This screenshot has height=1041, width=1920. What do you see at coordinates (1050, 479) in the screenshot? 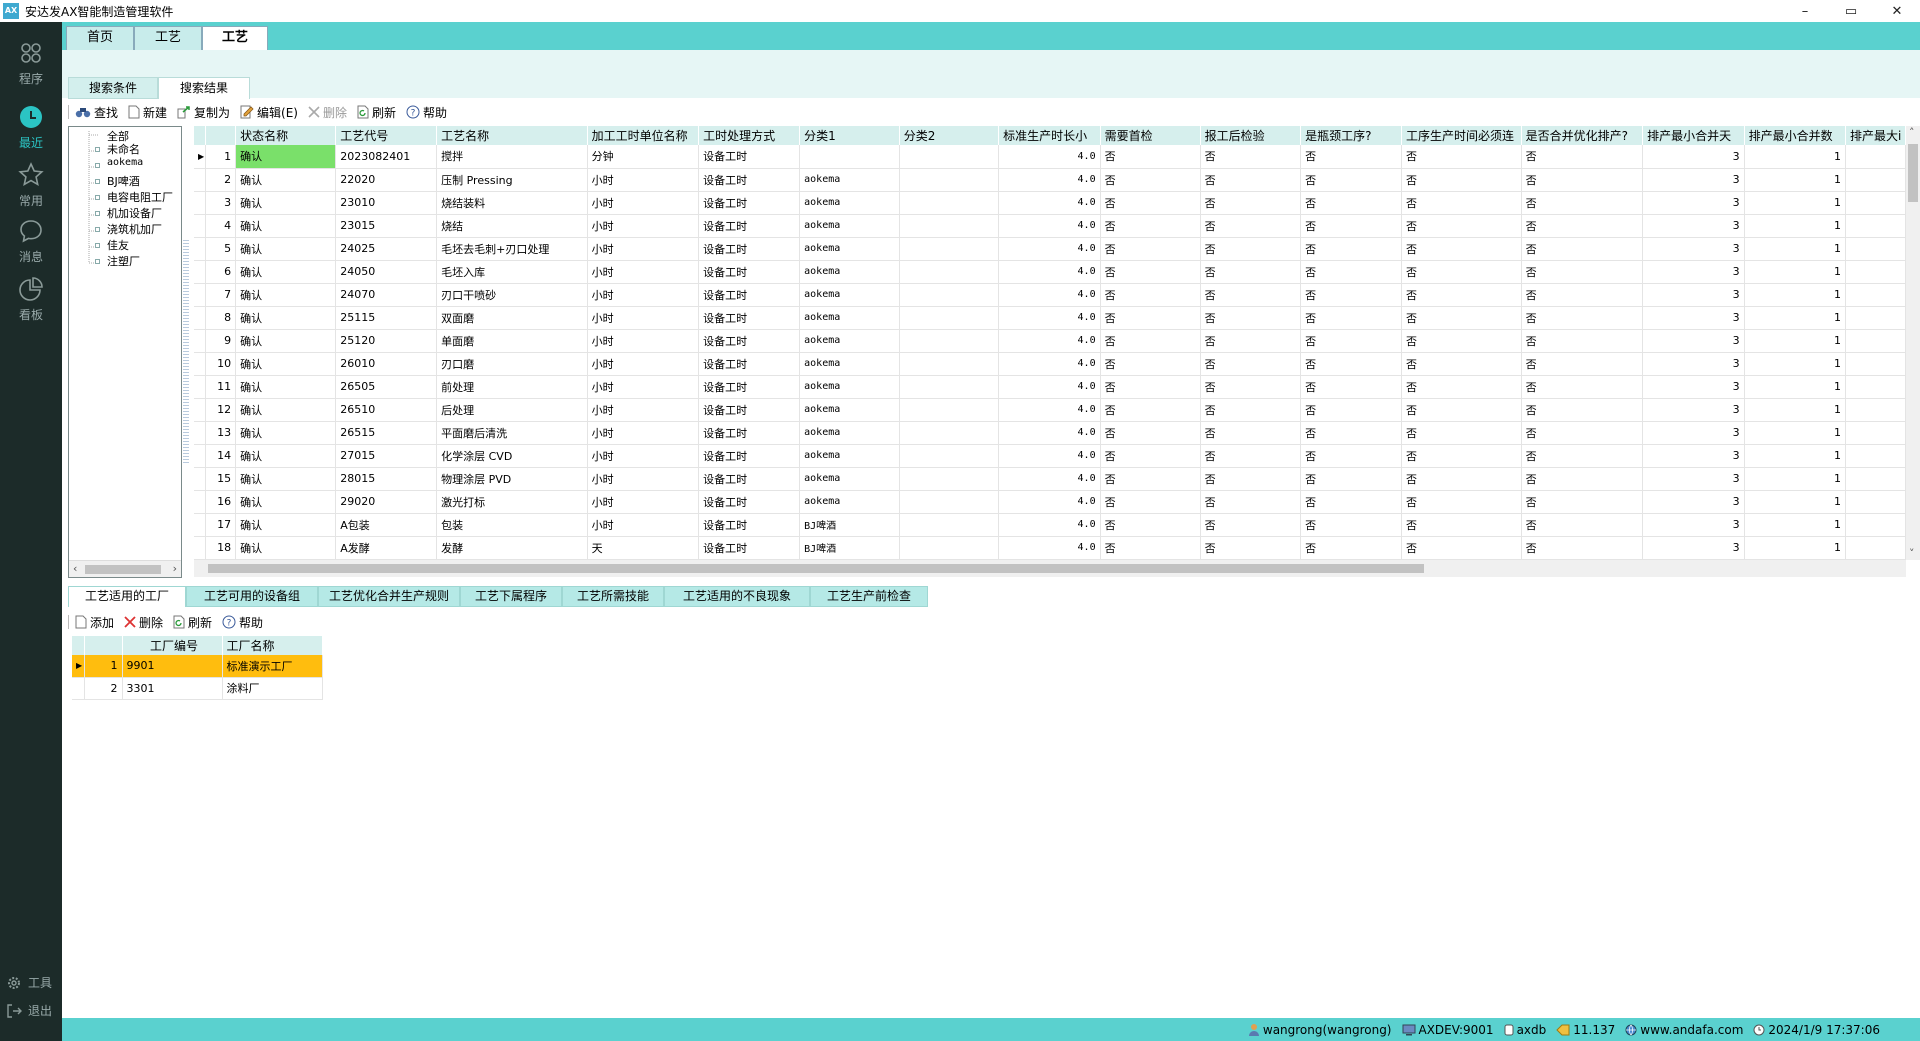
I see `table-row: 15 确认 28015 物理涂层 PVD 小时 设备工时 aokema 4.0 否否否否否 3 1` at bounding box center [1050, 479].